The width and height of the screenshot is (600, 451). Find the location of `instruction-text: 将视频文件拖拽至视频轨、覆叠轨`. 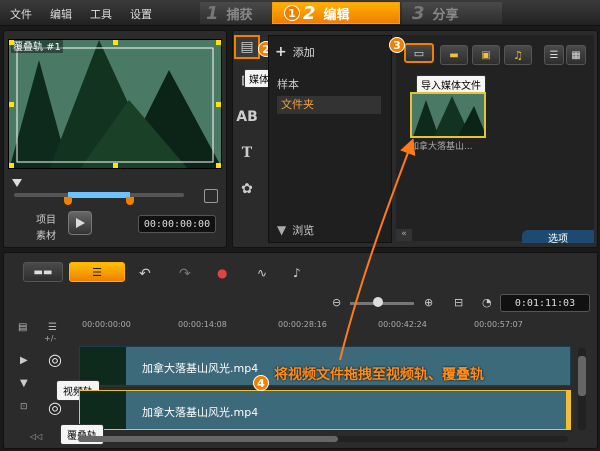

instruction-text: 将视频文件拖拽至视频轨、覆叠轨 is located at coordinates (379, 375).